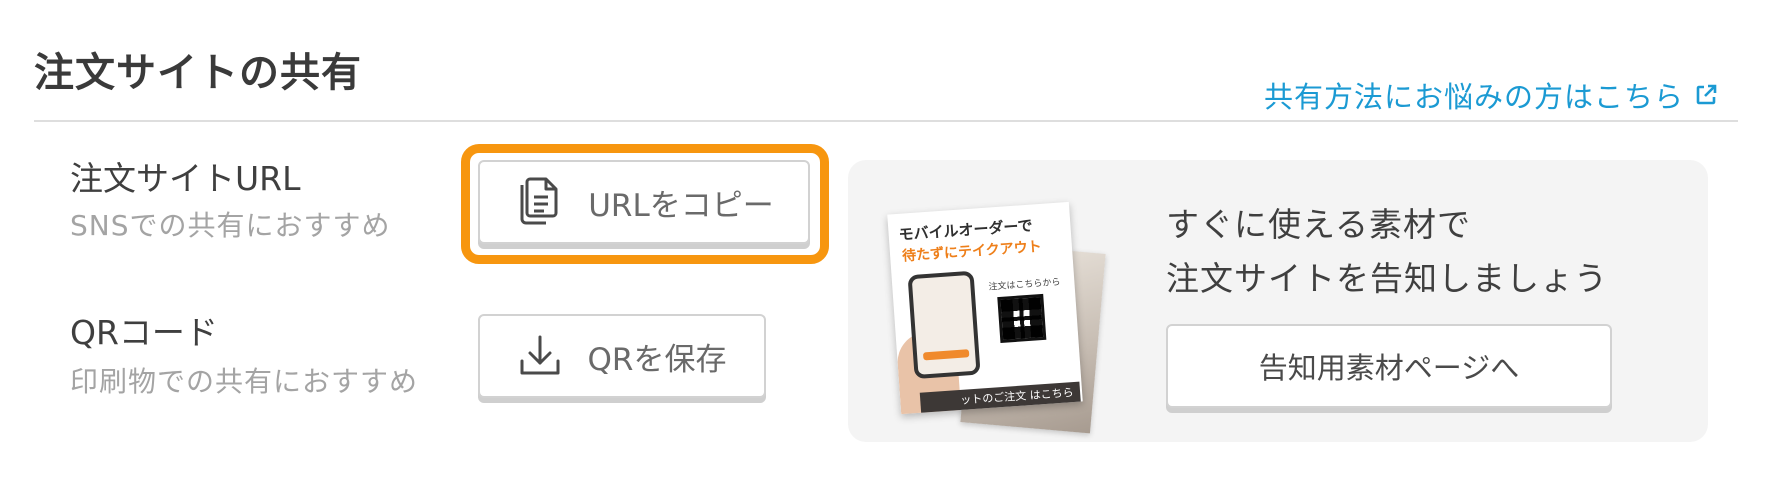 The height and width of the screenshot is (488, 1776). Describe the element at coordinates (539, 201) in the screenshot. I see `copy-document-icon` at that location.